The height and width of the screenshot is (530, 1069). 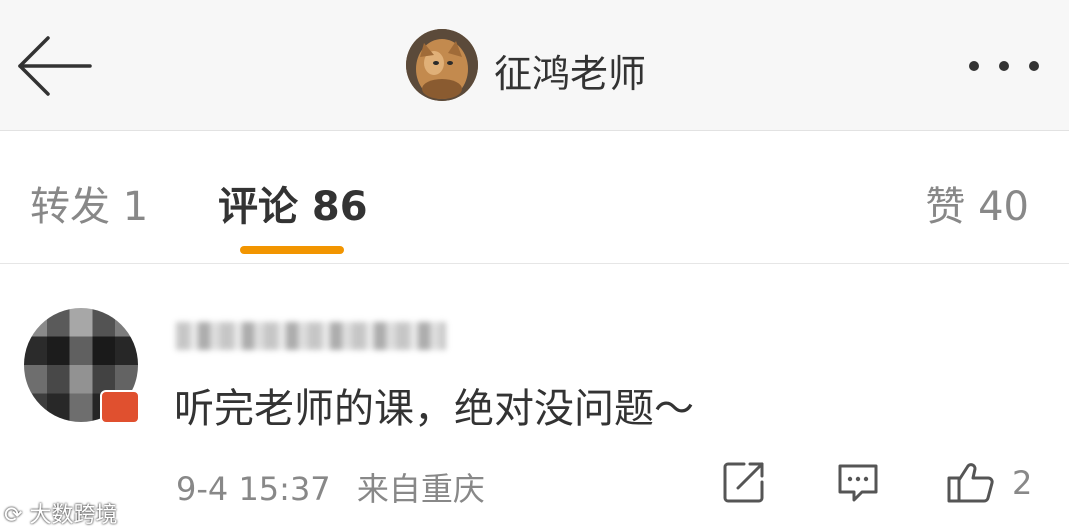 I want to click on share-button, so click(x=744, y=484).